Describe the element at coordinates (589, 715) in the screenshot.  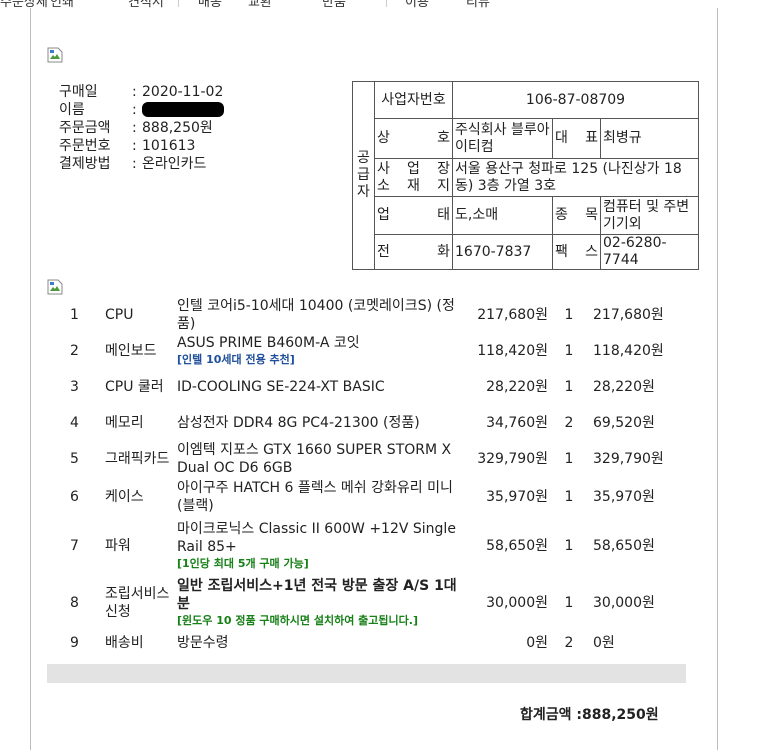
I see `grand-total: 합계금액 :888,250원` at that location.